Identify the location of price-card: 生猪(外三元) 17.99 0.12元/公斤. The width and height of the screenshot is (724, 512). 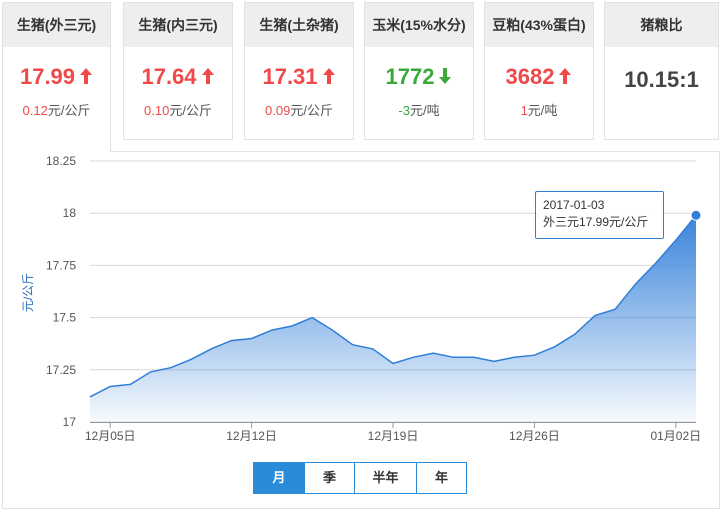
(56, 77).